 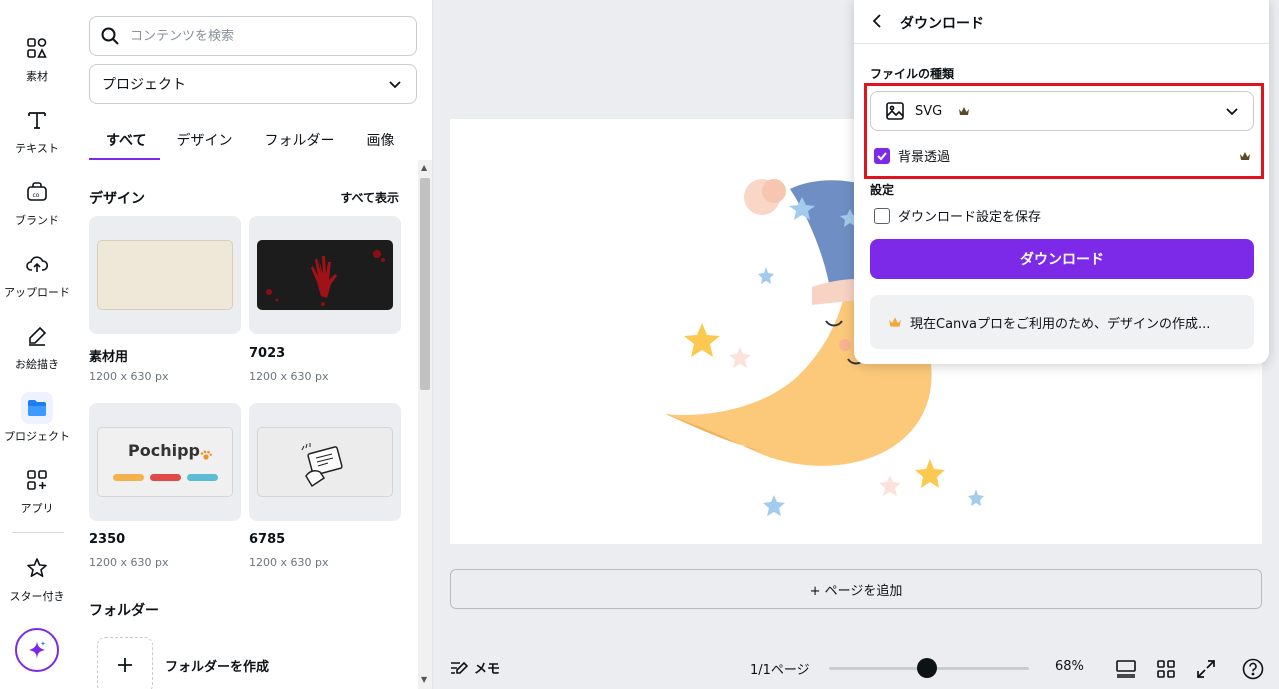 I want to click on brand-icon: co, so click(x=37, y=192).